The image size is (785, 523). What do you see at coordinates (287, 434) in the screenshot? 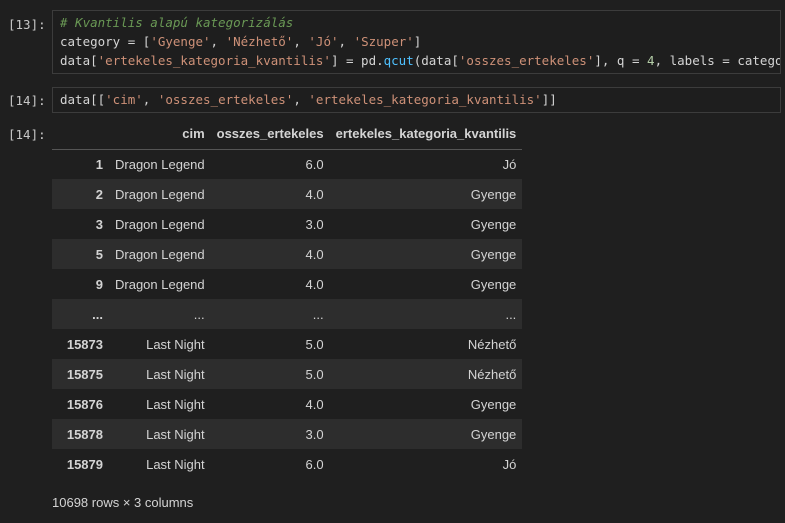
I see `table-row: 15878 Last Night 3.0 Gyenge` at bounding box center [287, 434].